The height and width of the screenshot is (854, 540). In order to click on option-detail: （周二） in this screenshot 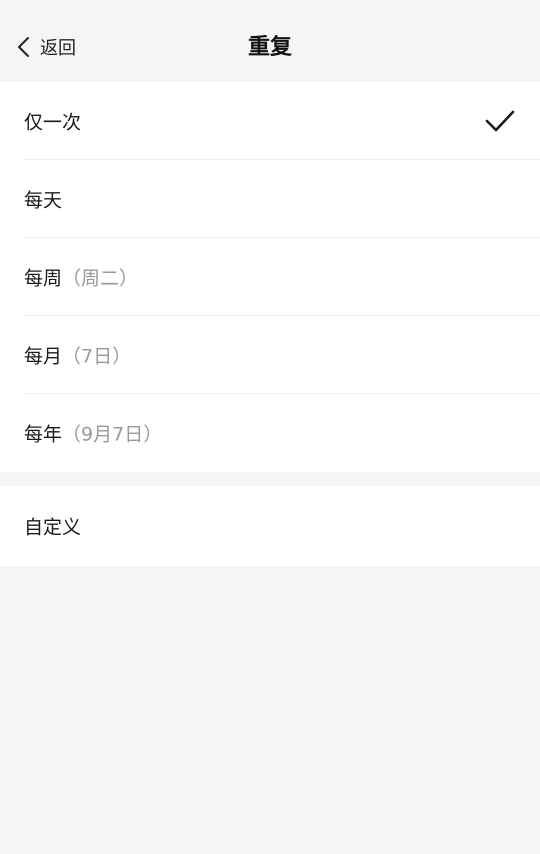, I will do `click(100, 278)`.